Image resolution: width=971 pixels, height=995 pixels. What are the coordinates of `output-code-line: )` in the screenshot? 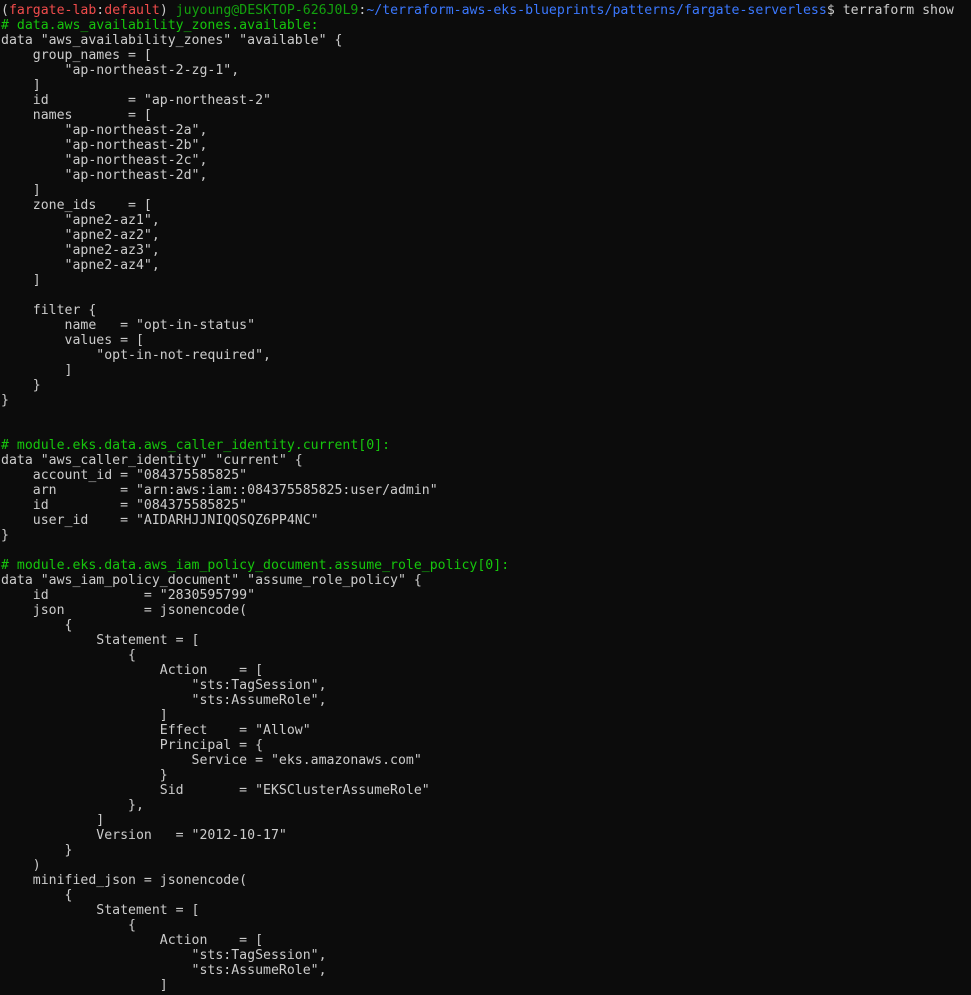 It's located at (21, 865).